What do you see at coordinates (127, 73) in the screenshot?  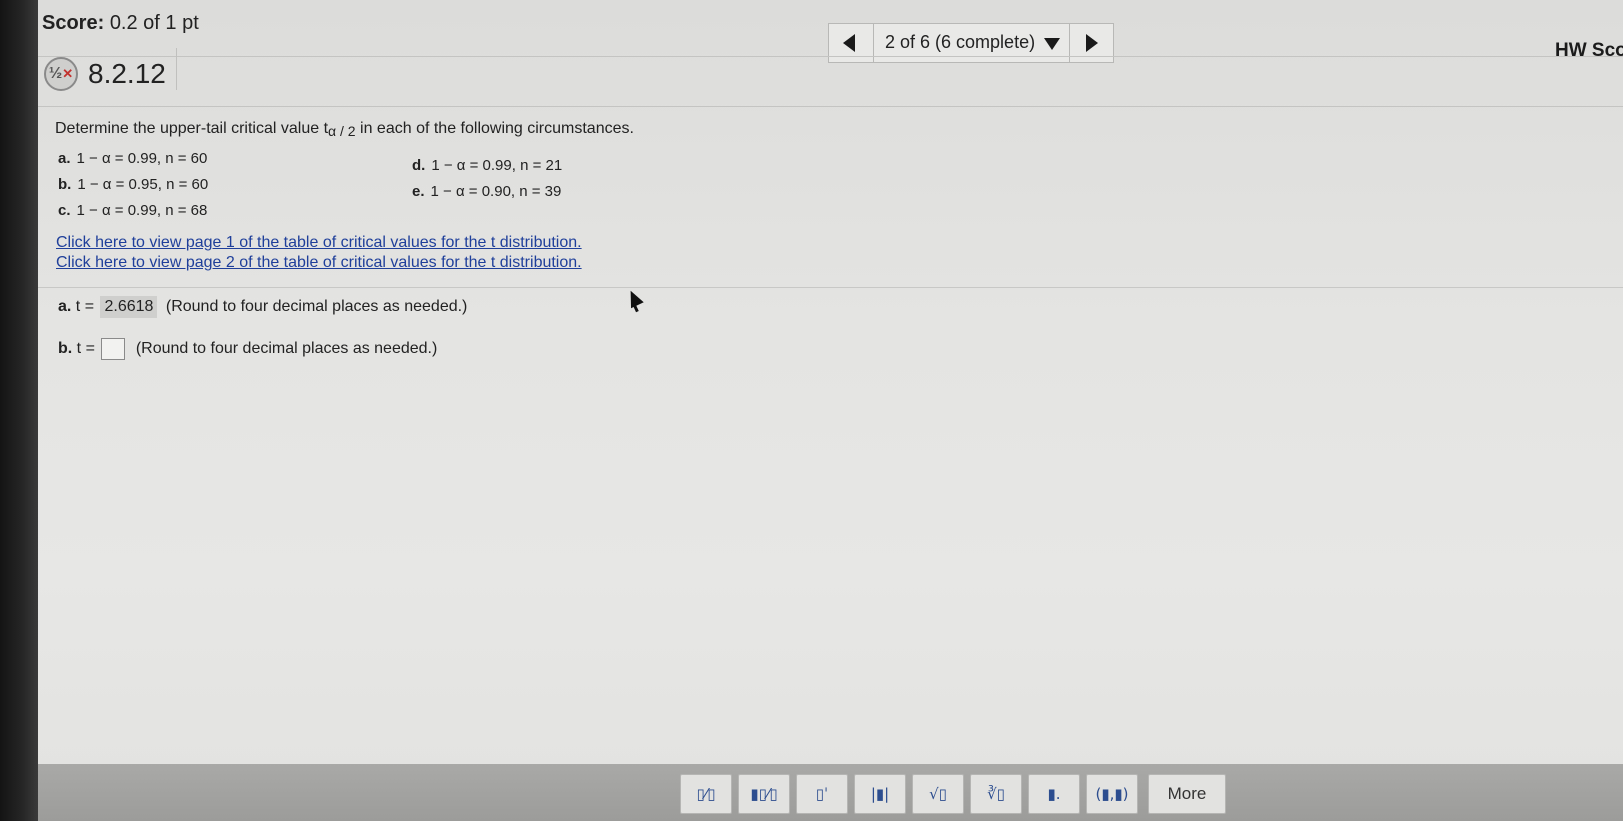 I see `question-number: 8.2.12` at bounding box center [127, 73].